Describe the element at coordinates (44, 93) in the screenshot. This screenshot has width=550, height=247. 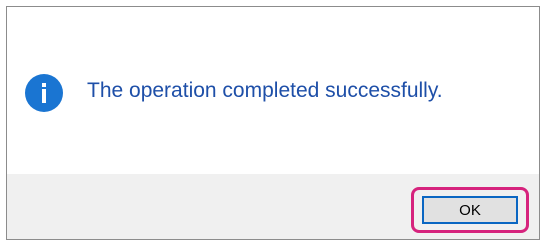
I see `information-icon` at that location.